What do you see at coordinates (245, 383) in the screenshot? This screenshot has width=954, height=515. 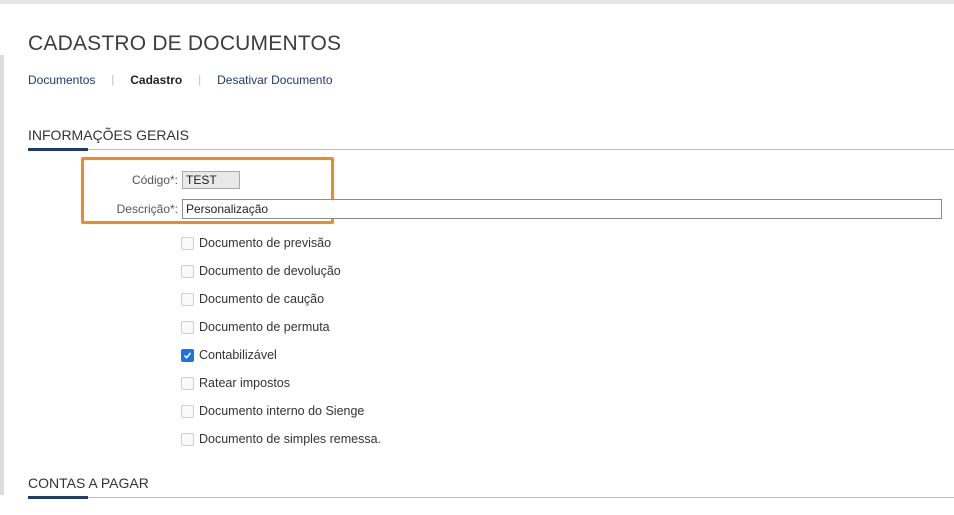 I see `checkbox-label: Ratear impostos` at bounding box center [245, 383].